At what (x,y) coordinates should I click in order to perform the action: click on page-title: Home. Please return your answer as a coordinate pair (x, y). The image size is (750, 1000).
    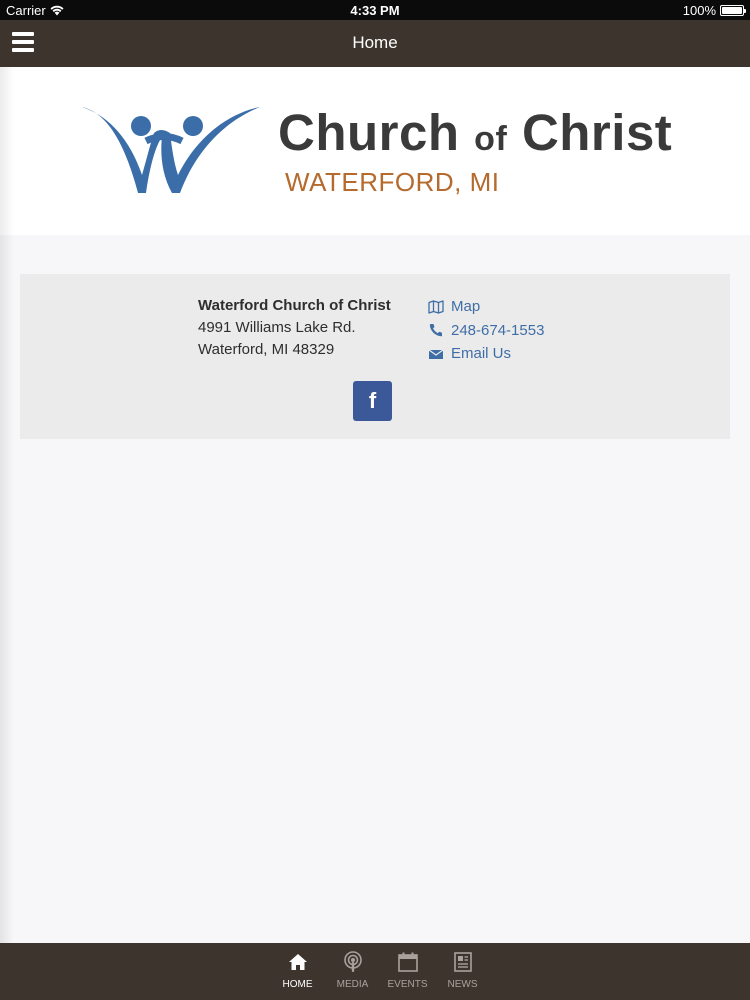
    Looking at the image, I should click on (375, 42).